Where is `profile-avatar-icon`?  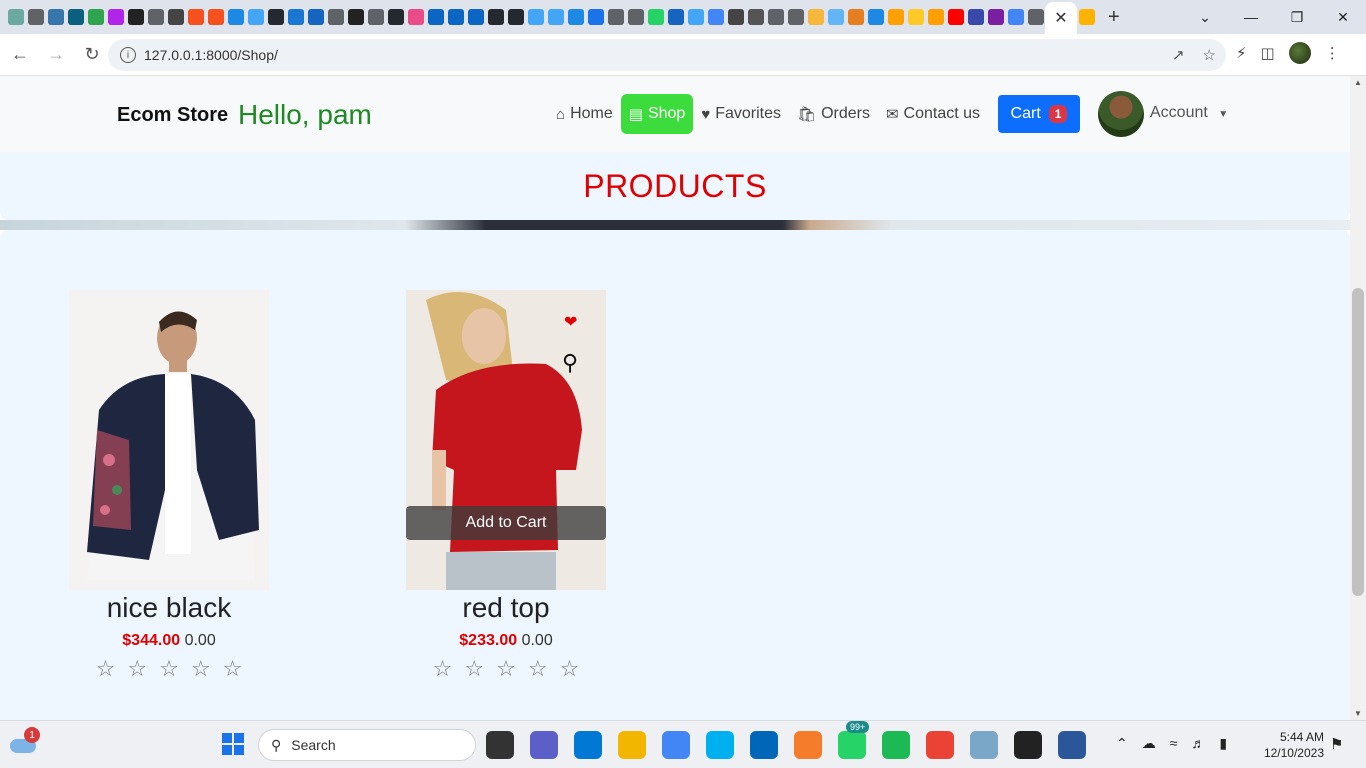
profile-avatar-icon is located at coordinates (1299, 53).